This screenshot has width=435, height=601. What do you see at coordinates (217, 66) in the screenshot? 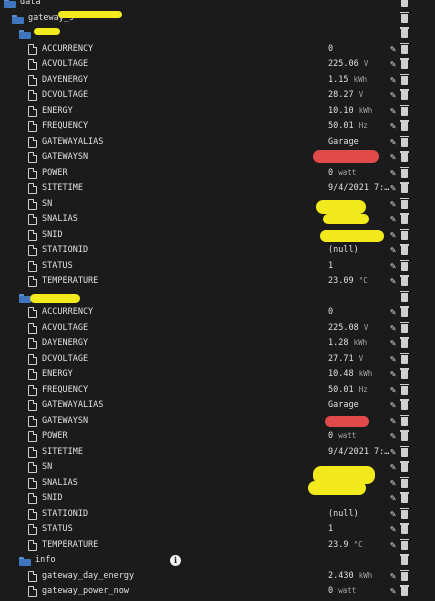
I see `tree-item: ACVOLTAGE 225.06 V ✎` at bounding box center [217, 66].